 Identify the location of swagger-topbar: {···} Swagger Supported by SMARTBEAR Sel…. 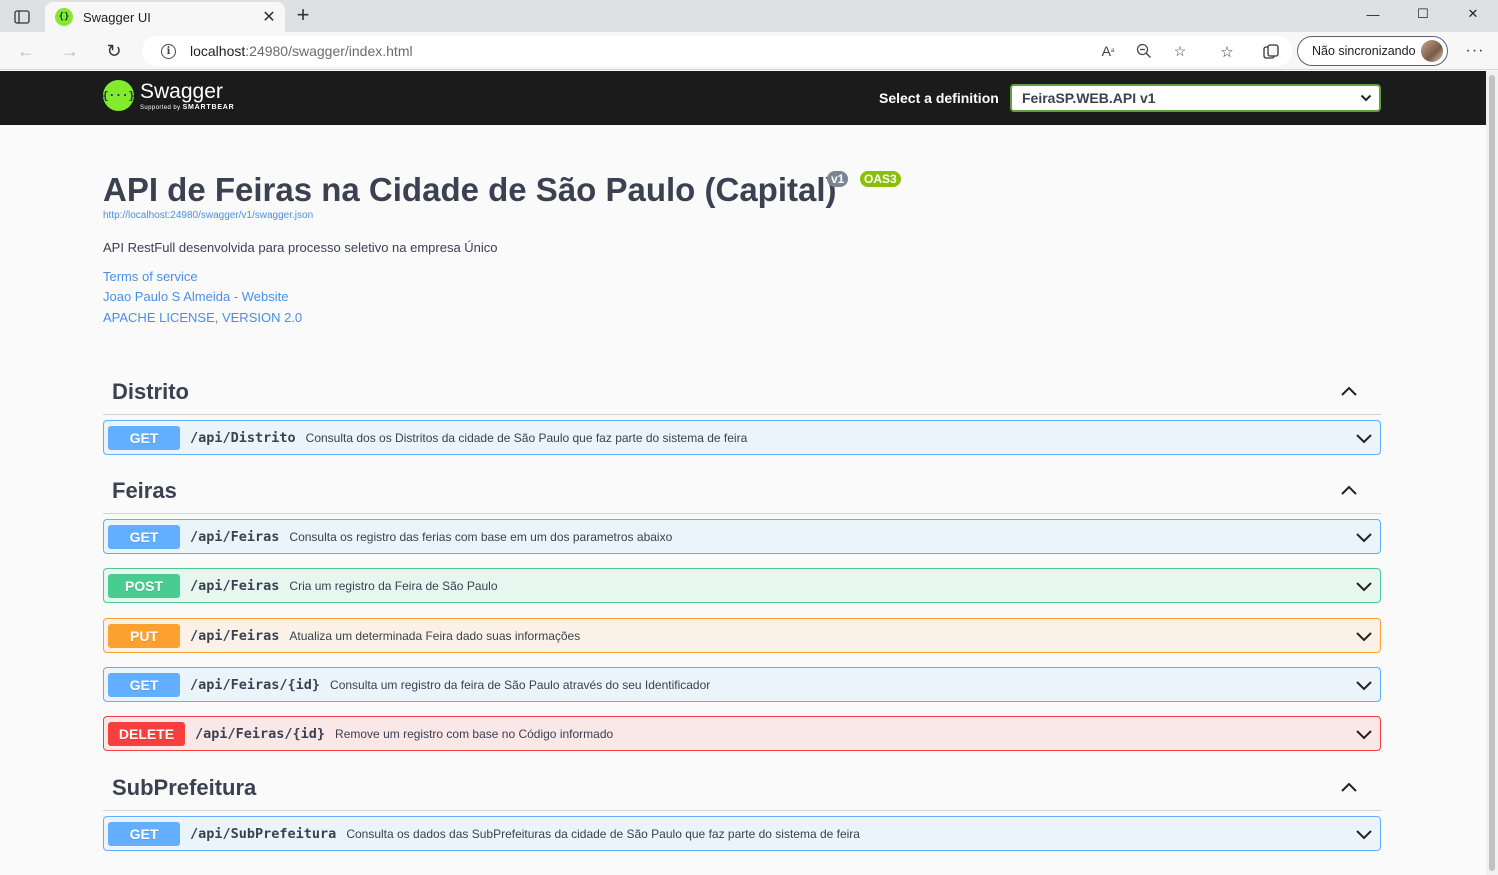
(743, 98).